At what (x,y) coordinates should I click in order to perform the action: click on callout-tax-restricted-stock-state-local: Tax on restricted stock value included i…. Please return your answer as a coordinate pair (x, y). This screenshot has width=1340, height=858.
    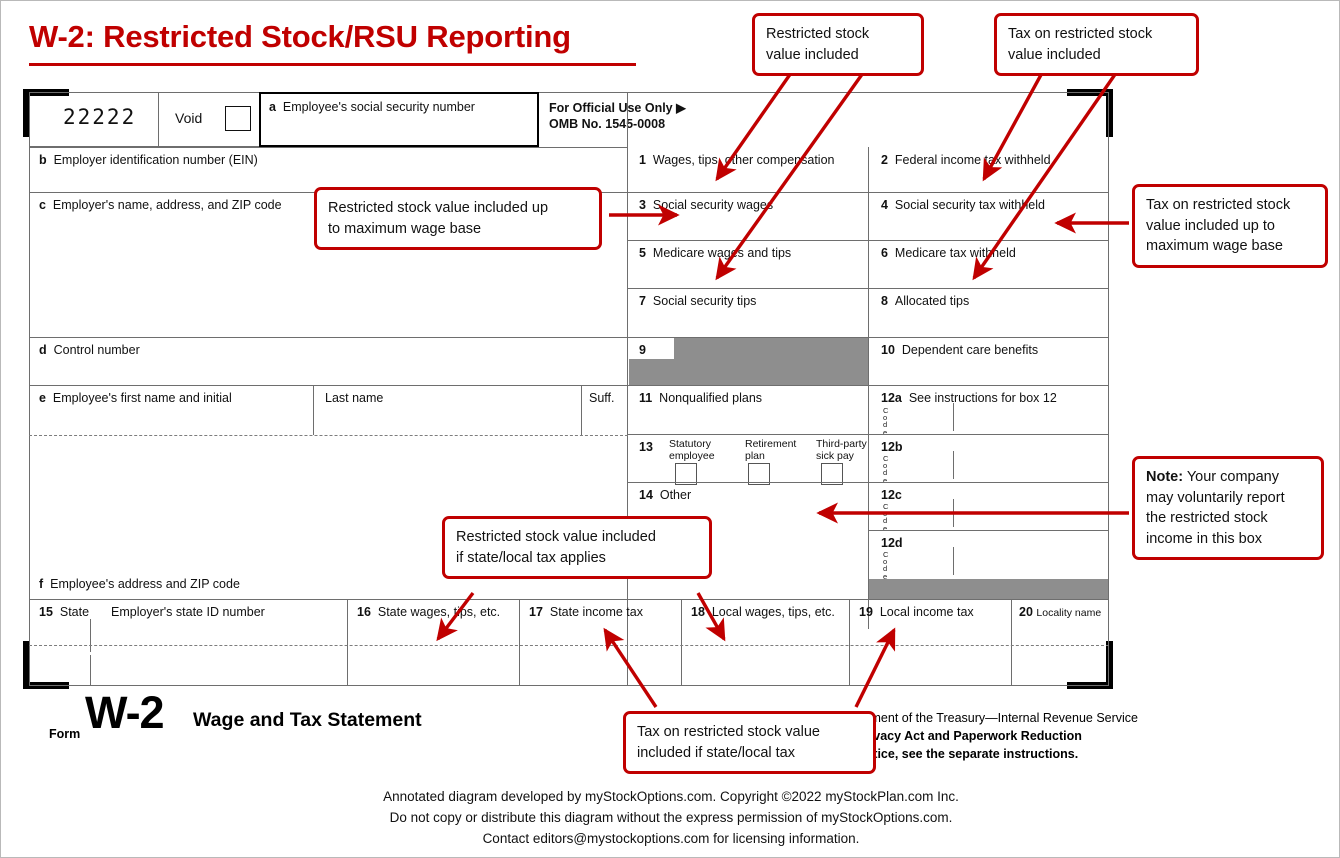
    Looking at the image, I should click on (749, 743).